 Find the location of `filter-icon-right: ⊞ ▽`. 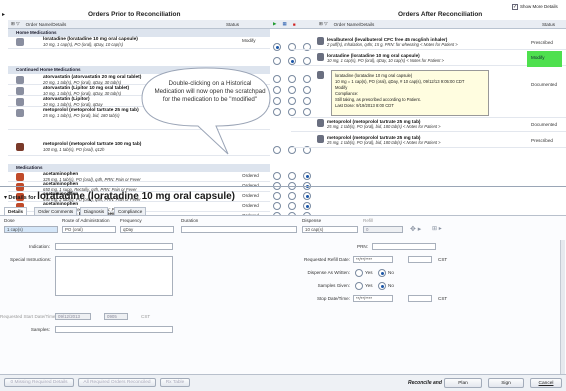

filter-icon-right: ⊞ ▽ is located at coordinates (323, 24).